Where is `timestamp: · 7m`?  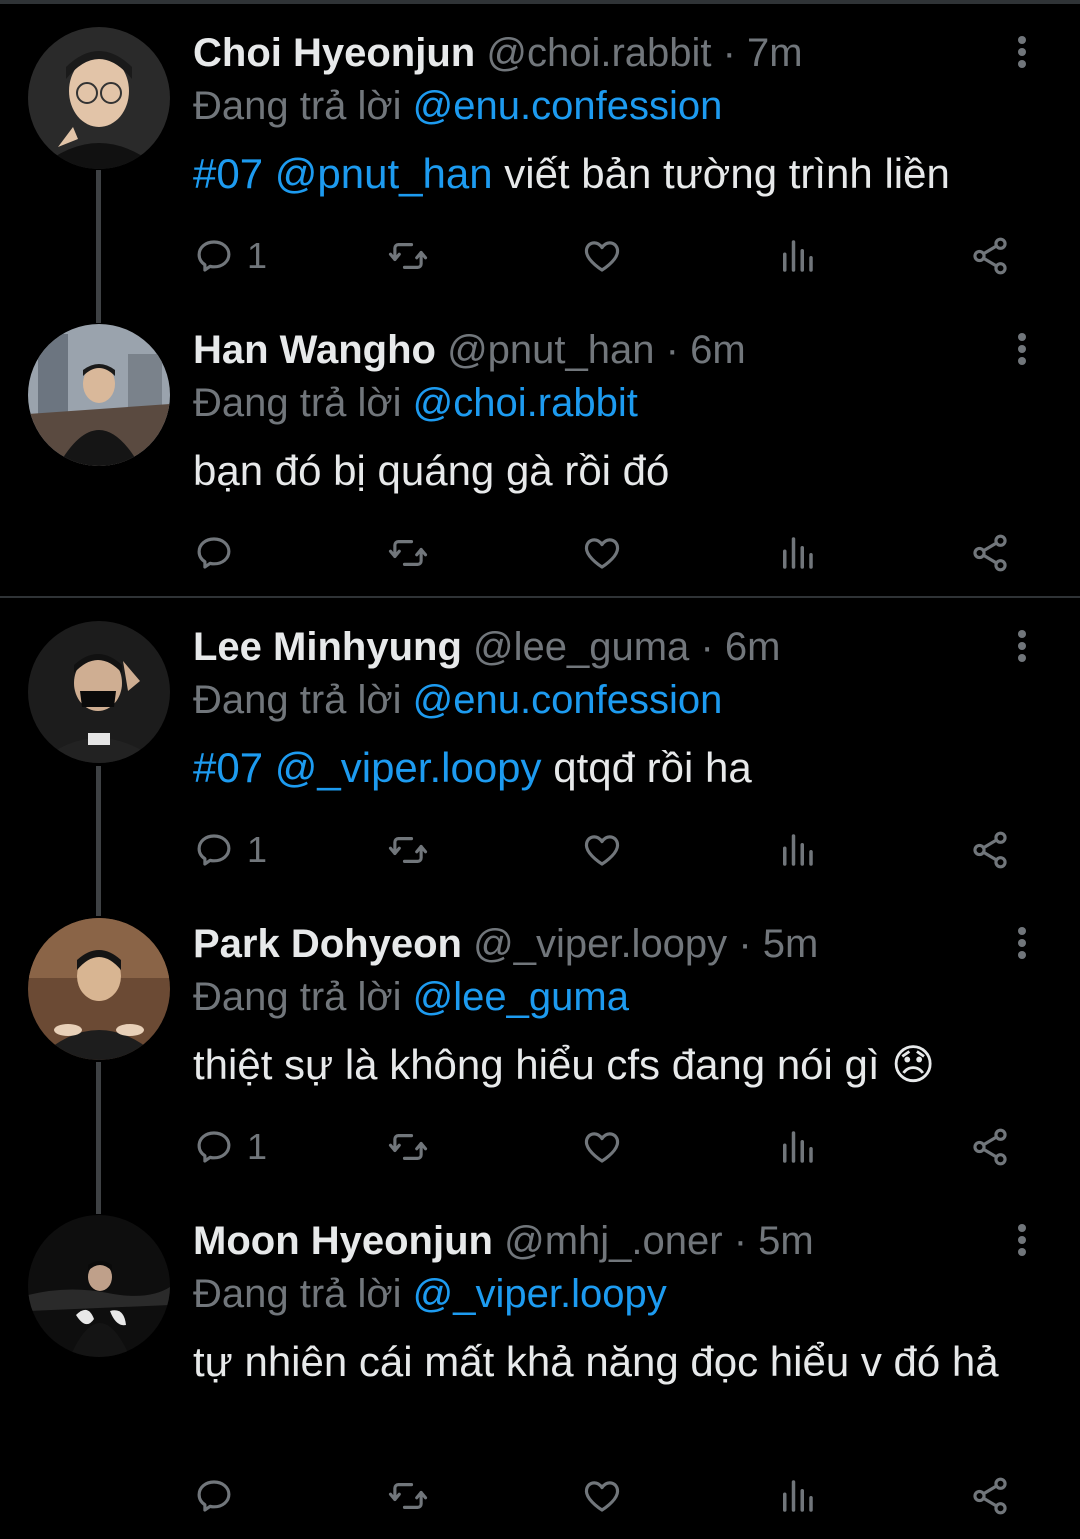
timestamp: · 7m is located at coordinates (763, 53).